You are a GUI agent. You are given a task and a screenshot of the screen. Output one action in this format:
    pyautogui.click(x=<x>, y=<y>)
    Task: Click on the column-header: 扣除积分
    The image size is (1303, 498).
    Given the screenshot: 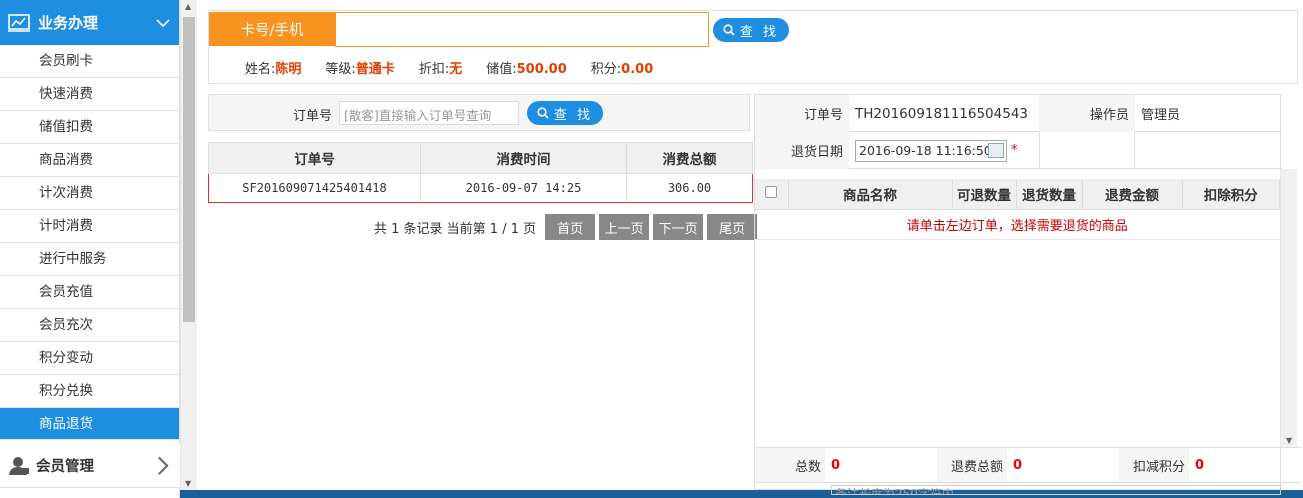 What is the action you would take?
    pyautogui.click(x=1231, y=194)
    